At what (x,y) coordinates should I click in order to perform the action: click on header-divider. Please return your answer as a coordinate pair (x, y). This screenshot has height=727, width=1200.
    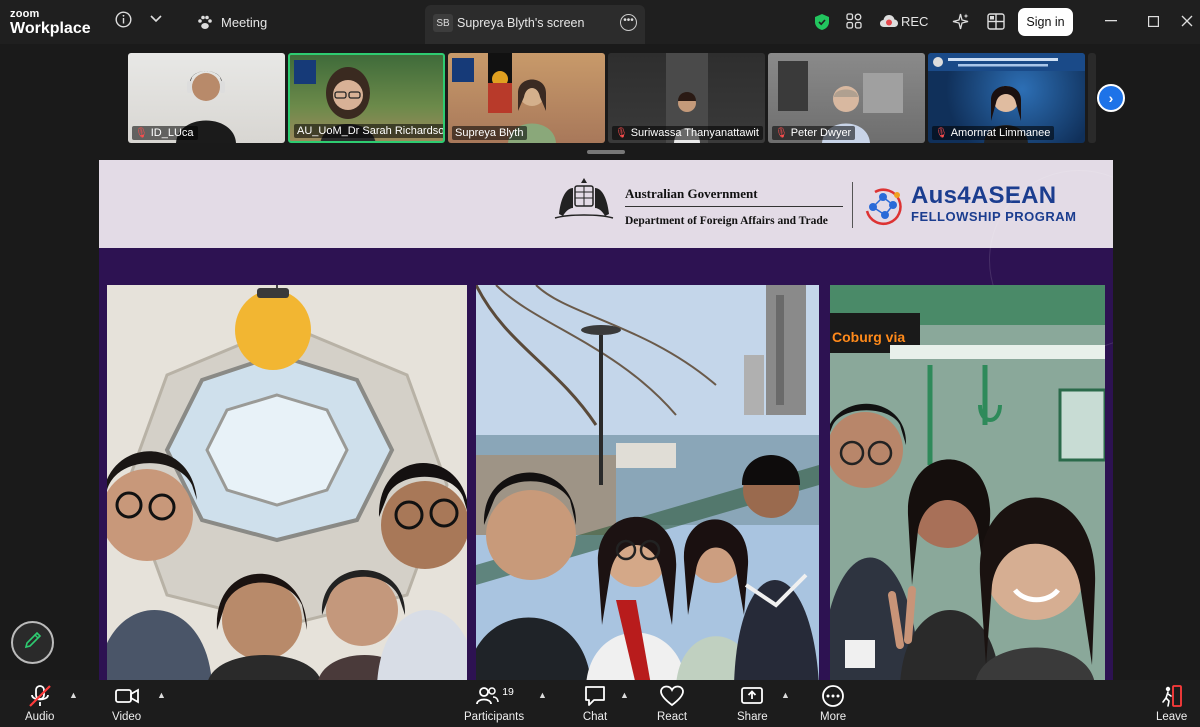
    Looking at the image, I should click on (852, 205).